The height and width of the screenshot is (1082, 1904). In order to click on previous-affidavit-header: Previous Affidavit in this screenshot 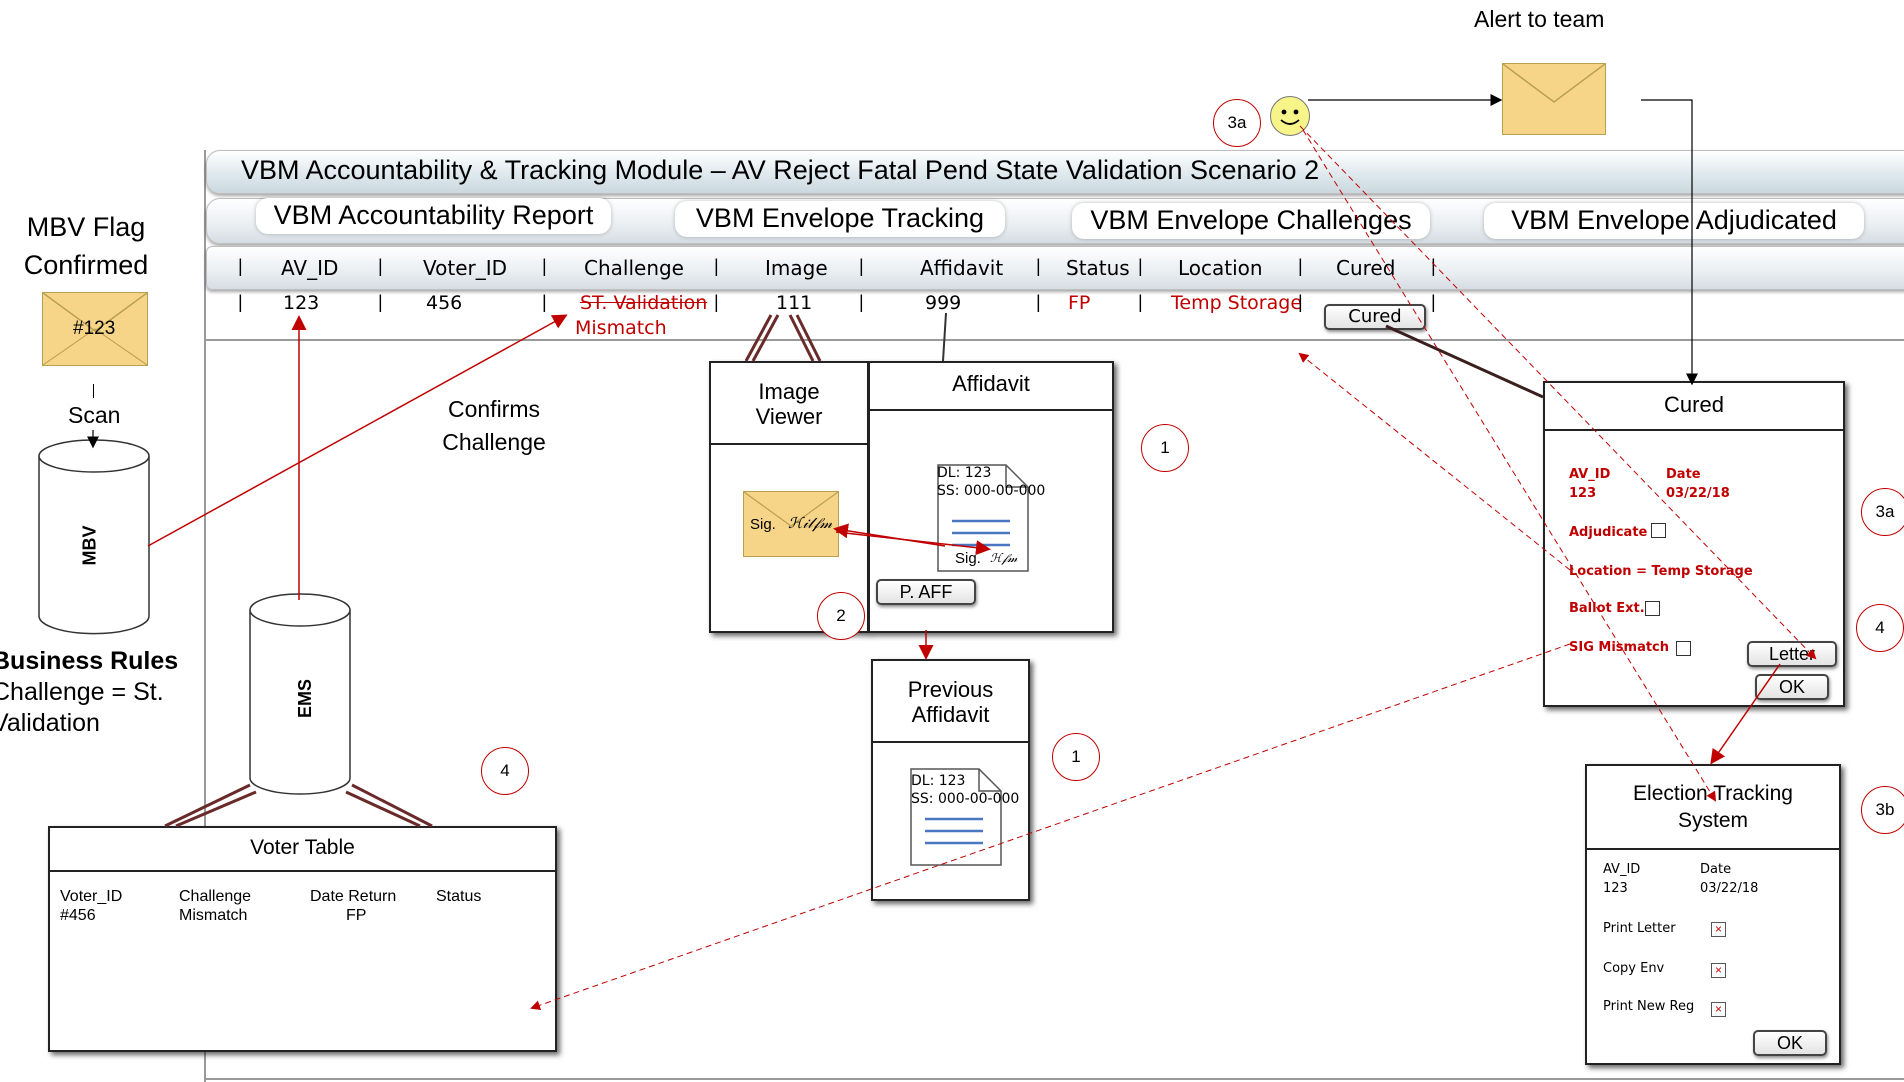, I will do `click(950, 702)`.